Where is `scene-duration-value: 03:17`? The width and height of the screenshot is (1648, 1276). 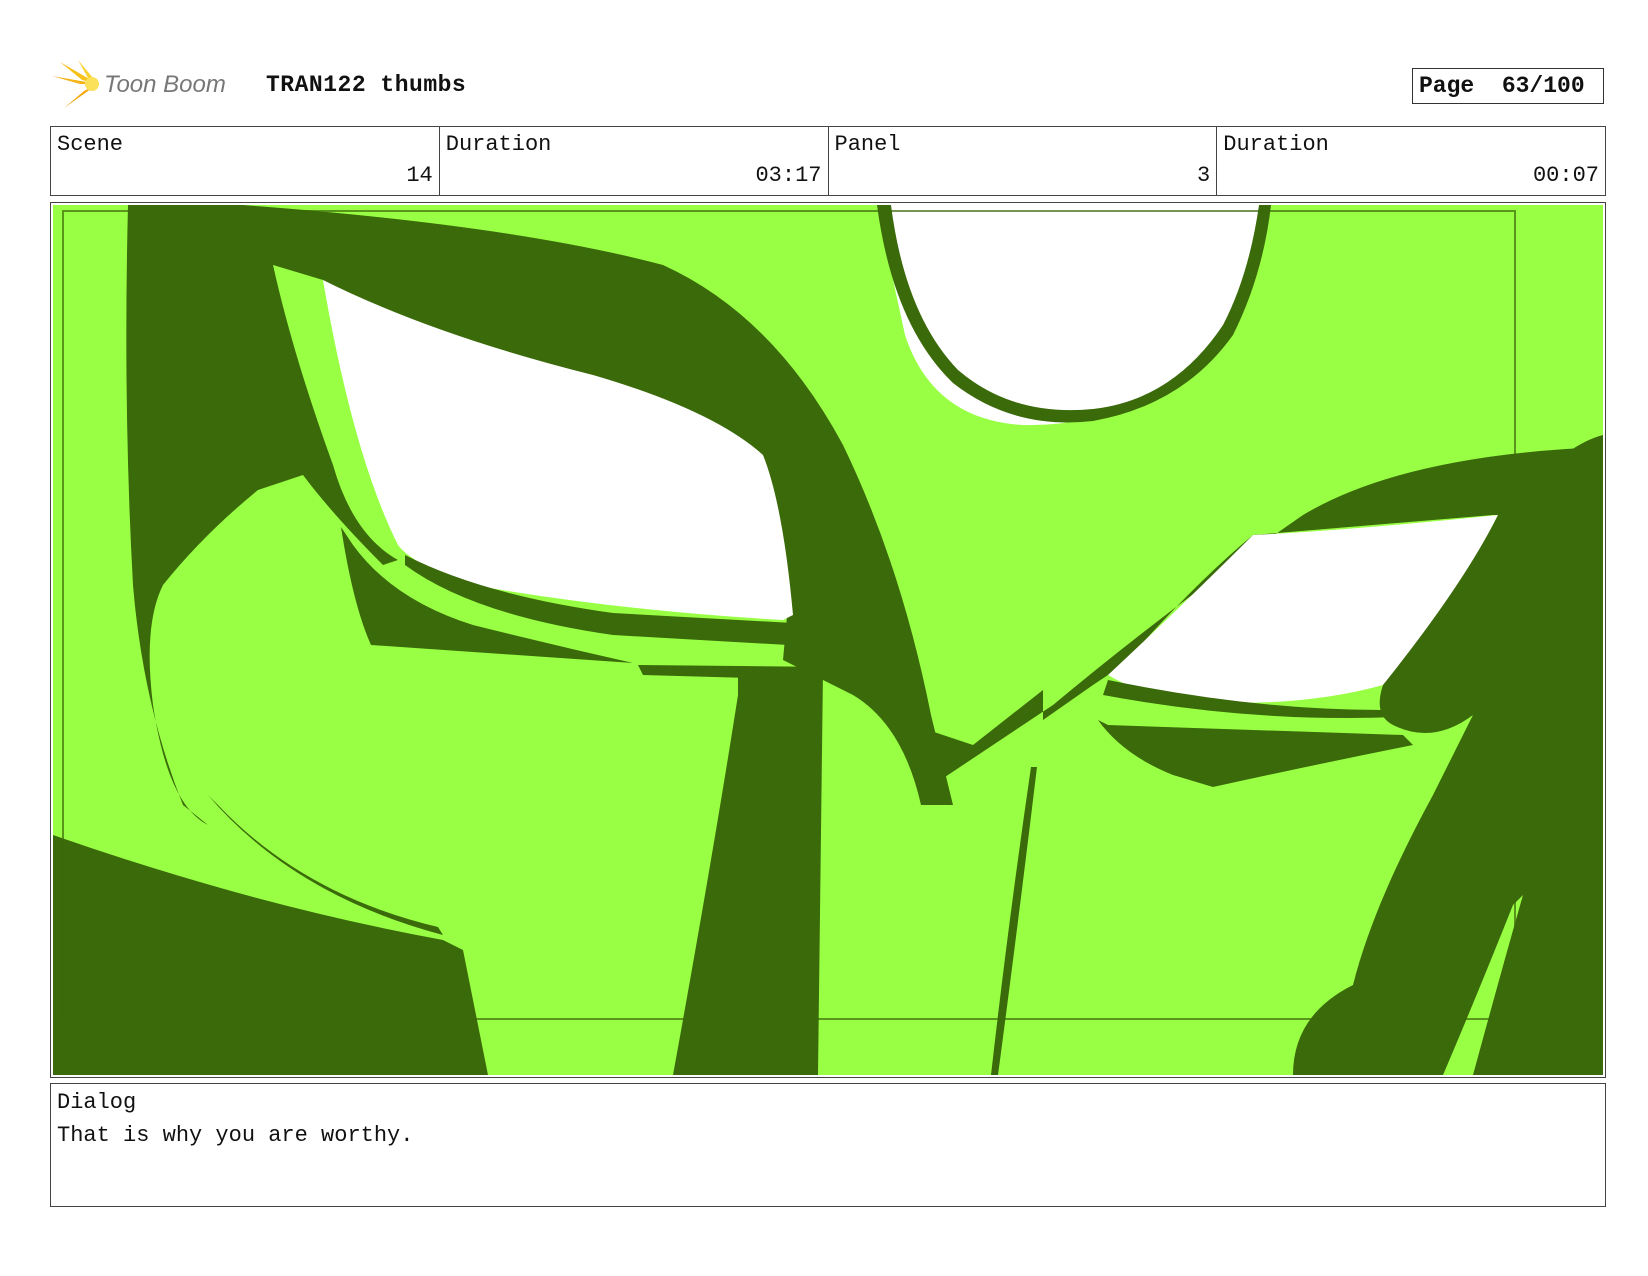 scene-duration-value: 03:17 is located at coordinates (788, 175).